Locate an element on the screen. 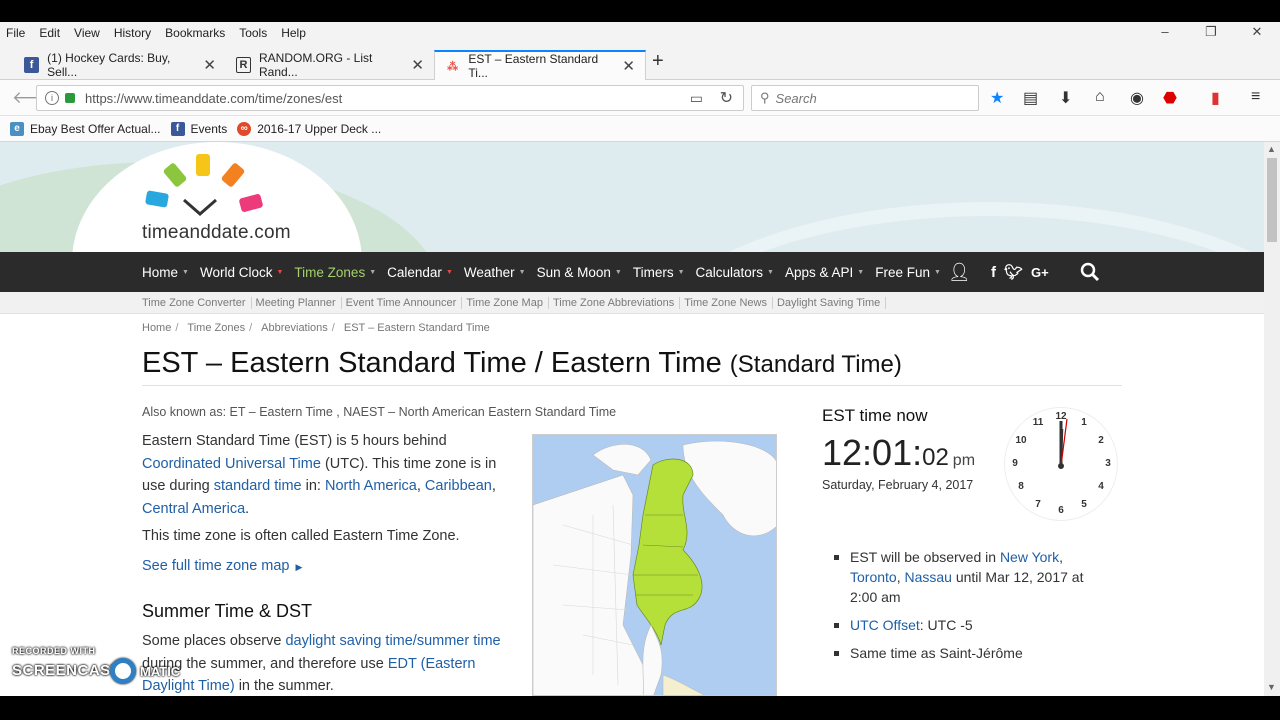  user-account-icon: 👤︎ is located at coordinates (959, 272).